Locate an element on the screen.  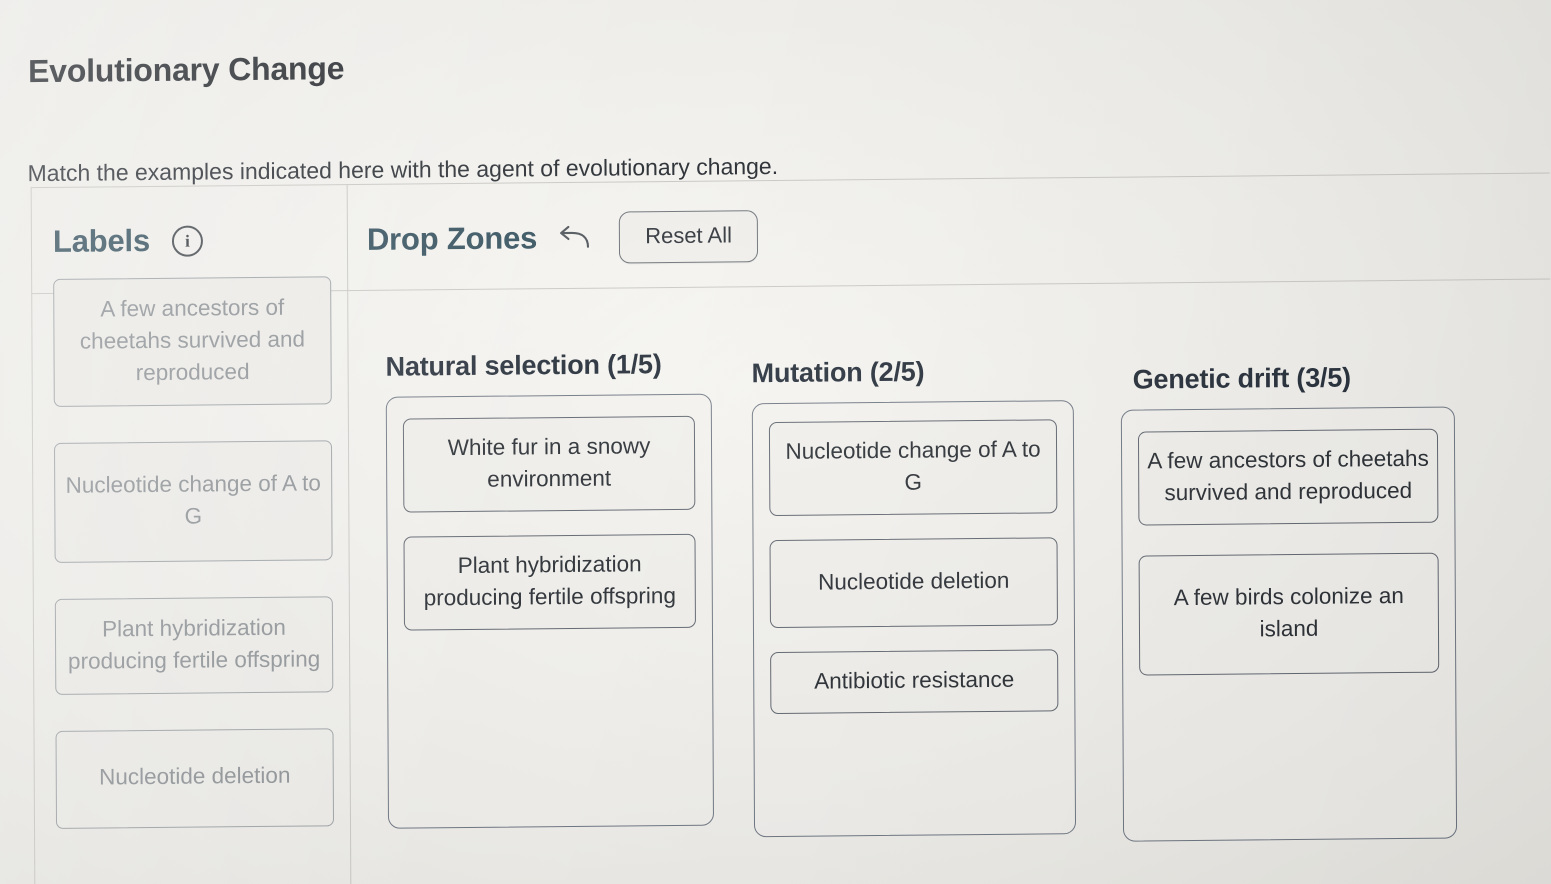
label-card: Nucleotide change of A to G is located at coordinates (193, 501).